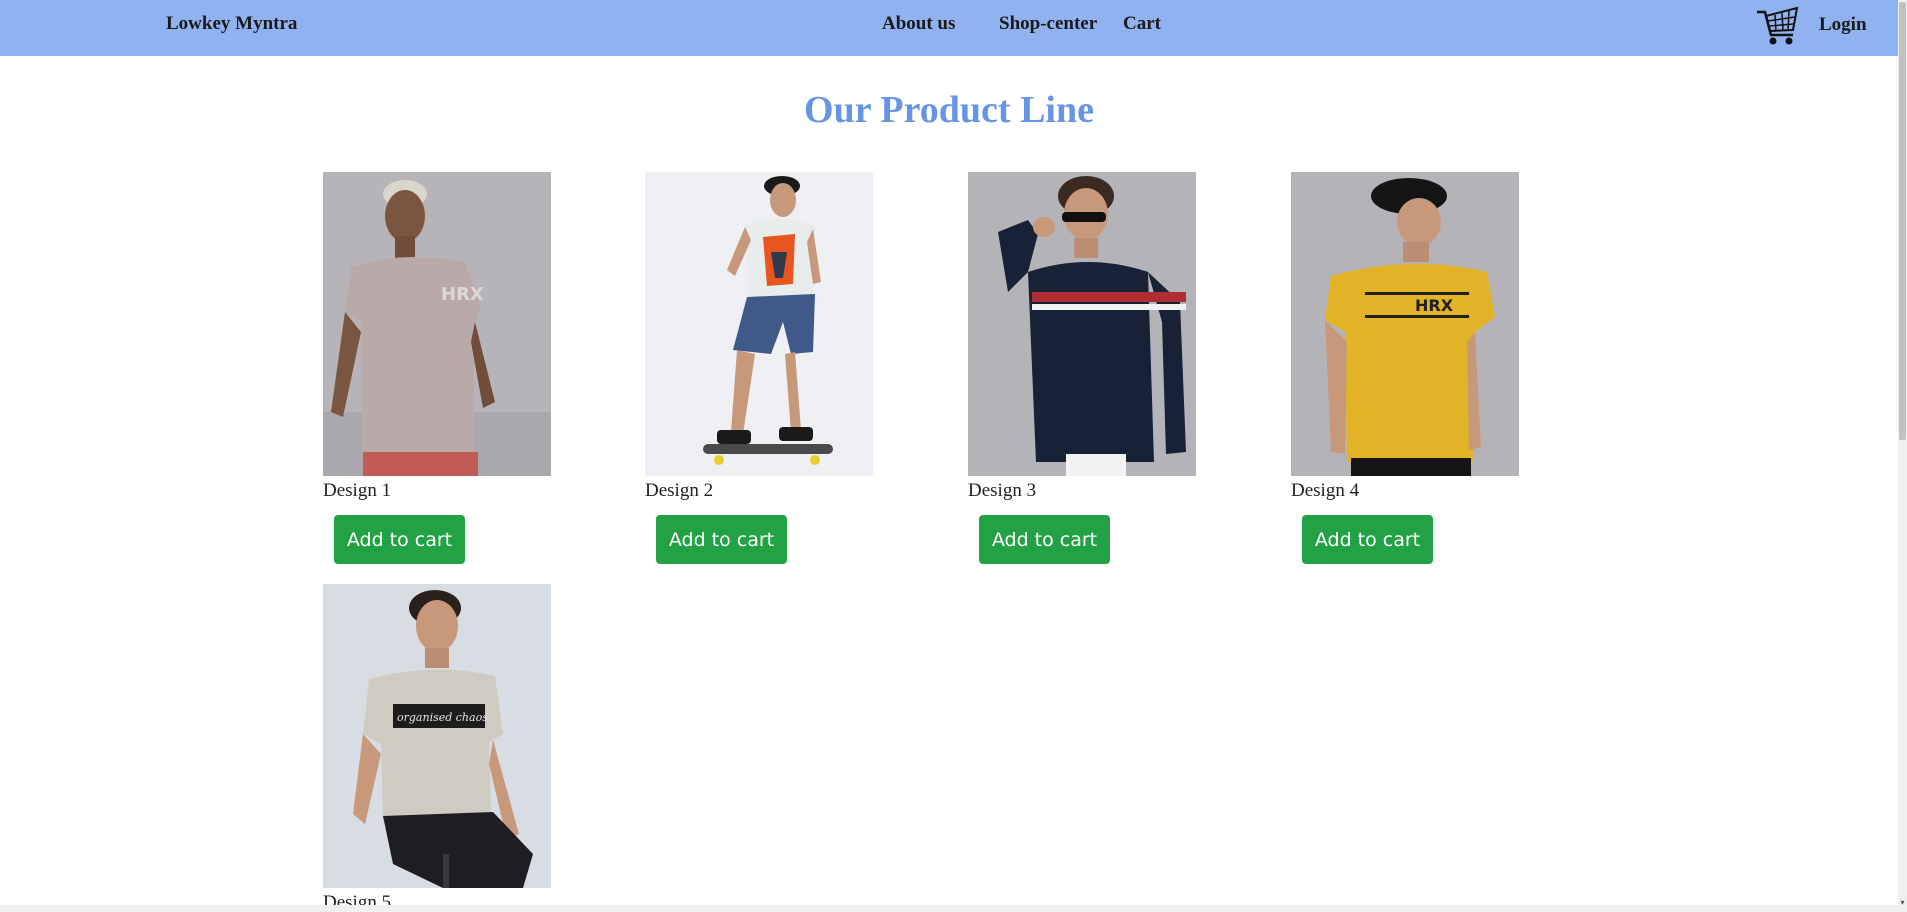 The image size is (1907, 912). What do you see at coordinates (437, 736) in the screenshot?
I see `product-image: organised chaos` at bounding box center [437, 736].